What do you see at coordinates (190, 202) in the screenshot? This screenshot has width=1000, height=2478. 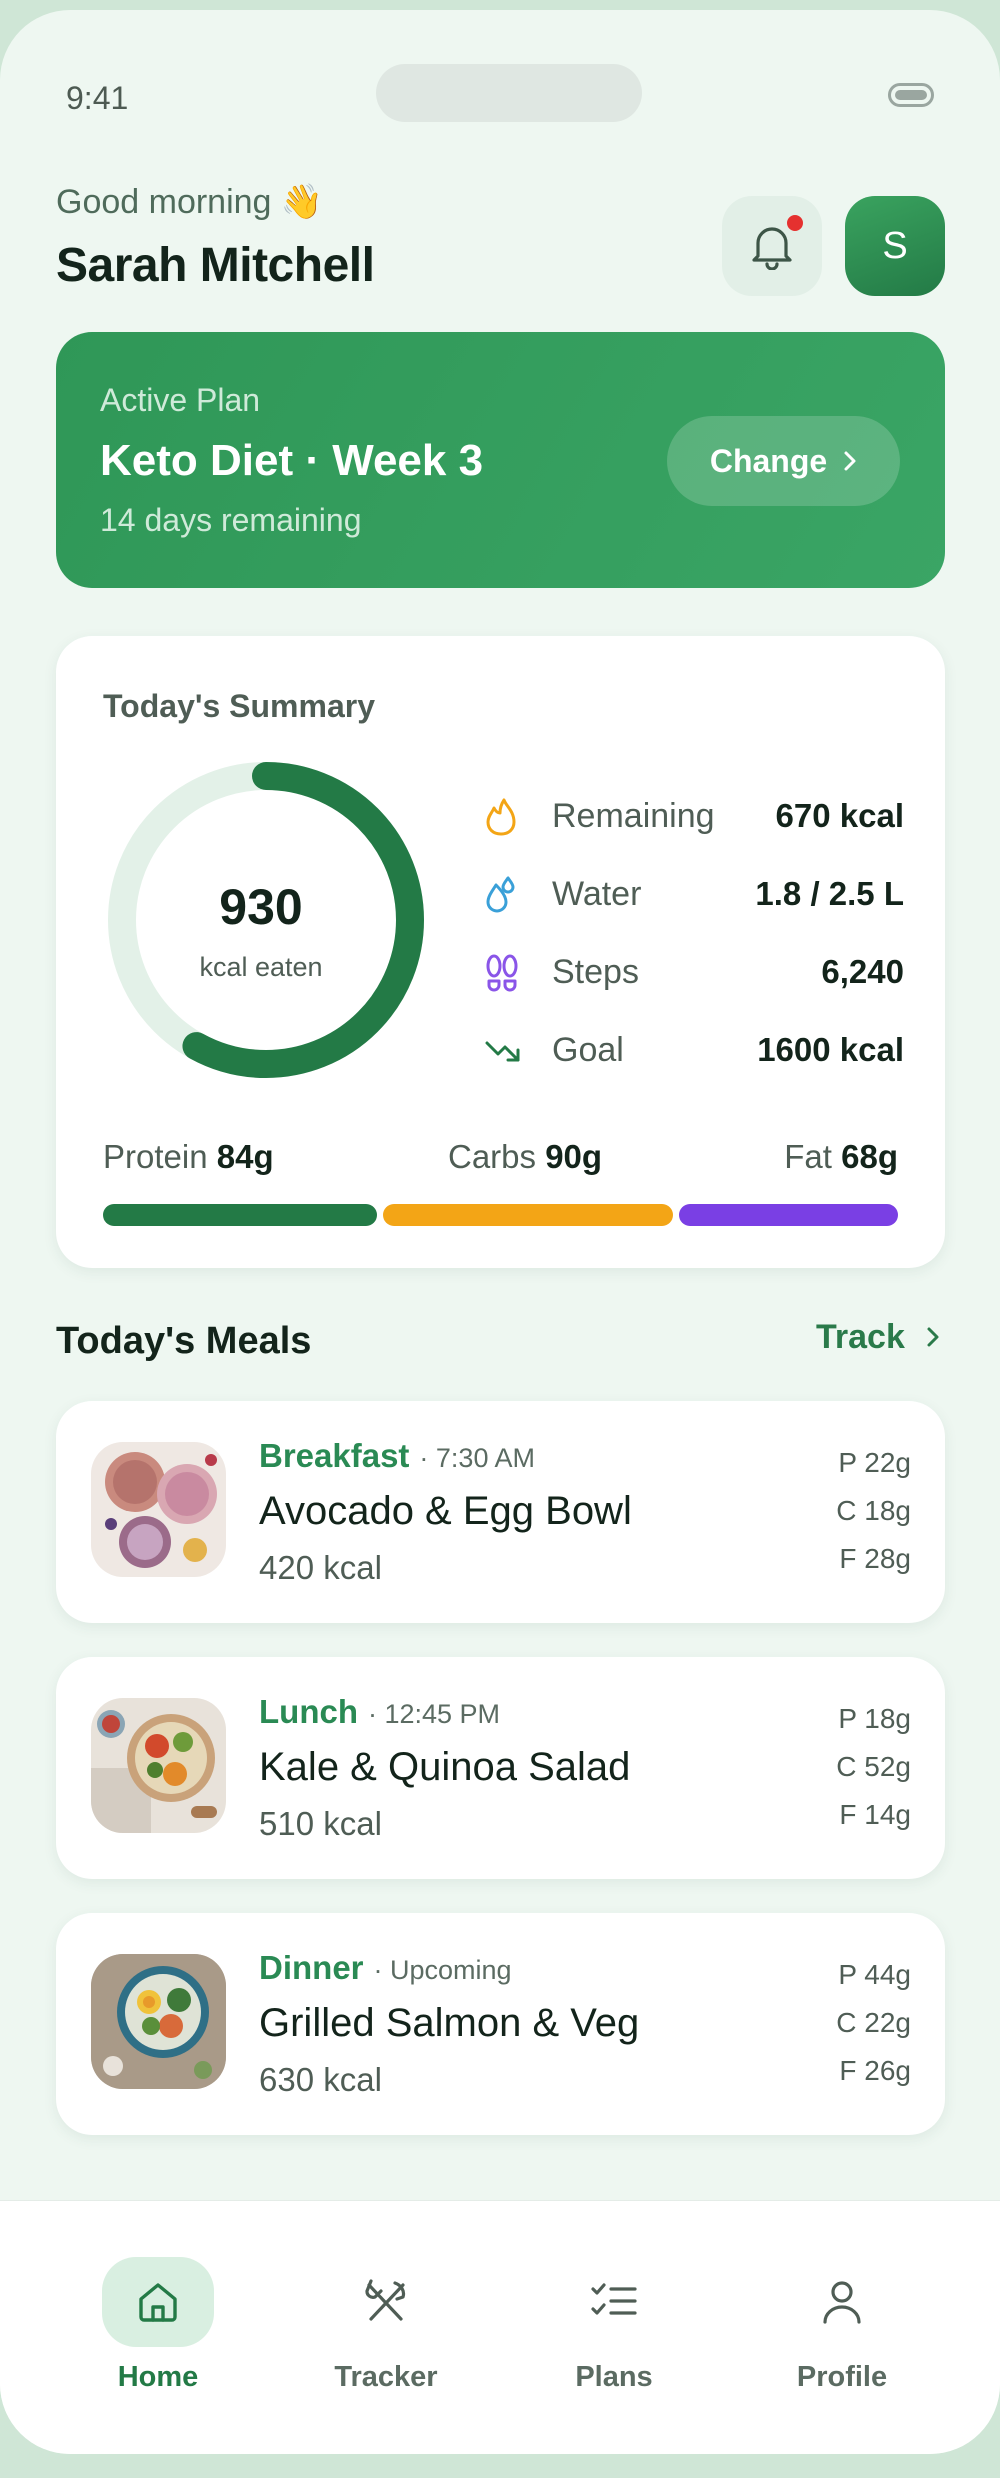 I see `greeting: Good morning 👋` at bounding box center [190, 202].